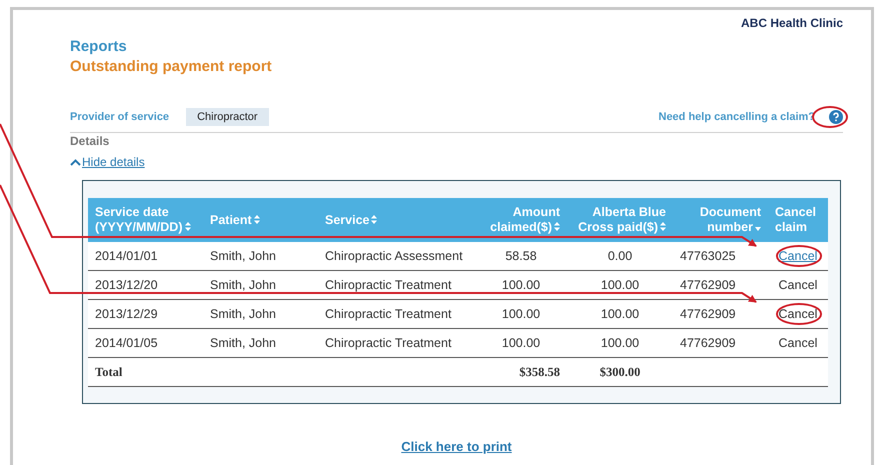 This screenshot has height=465, width=891. I want to click on chevron-icon, so click(75, 162).